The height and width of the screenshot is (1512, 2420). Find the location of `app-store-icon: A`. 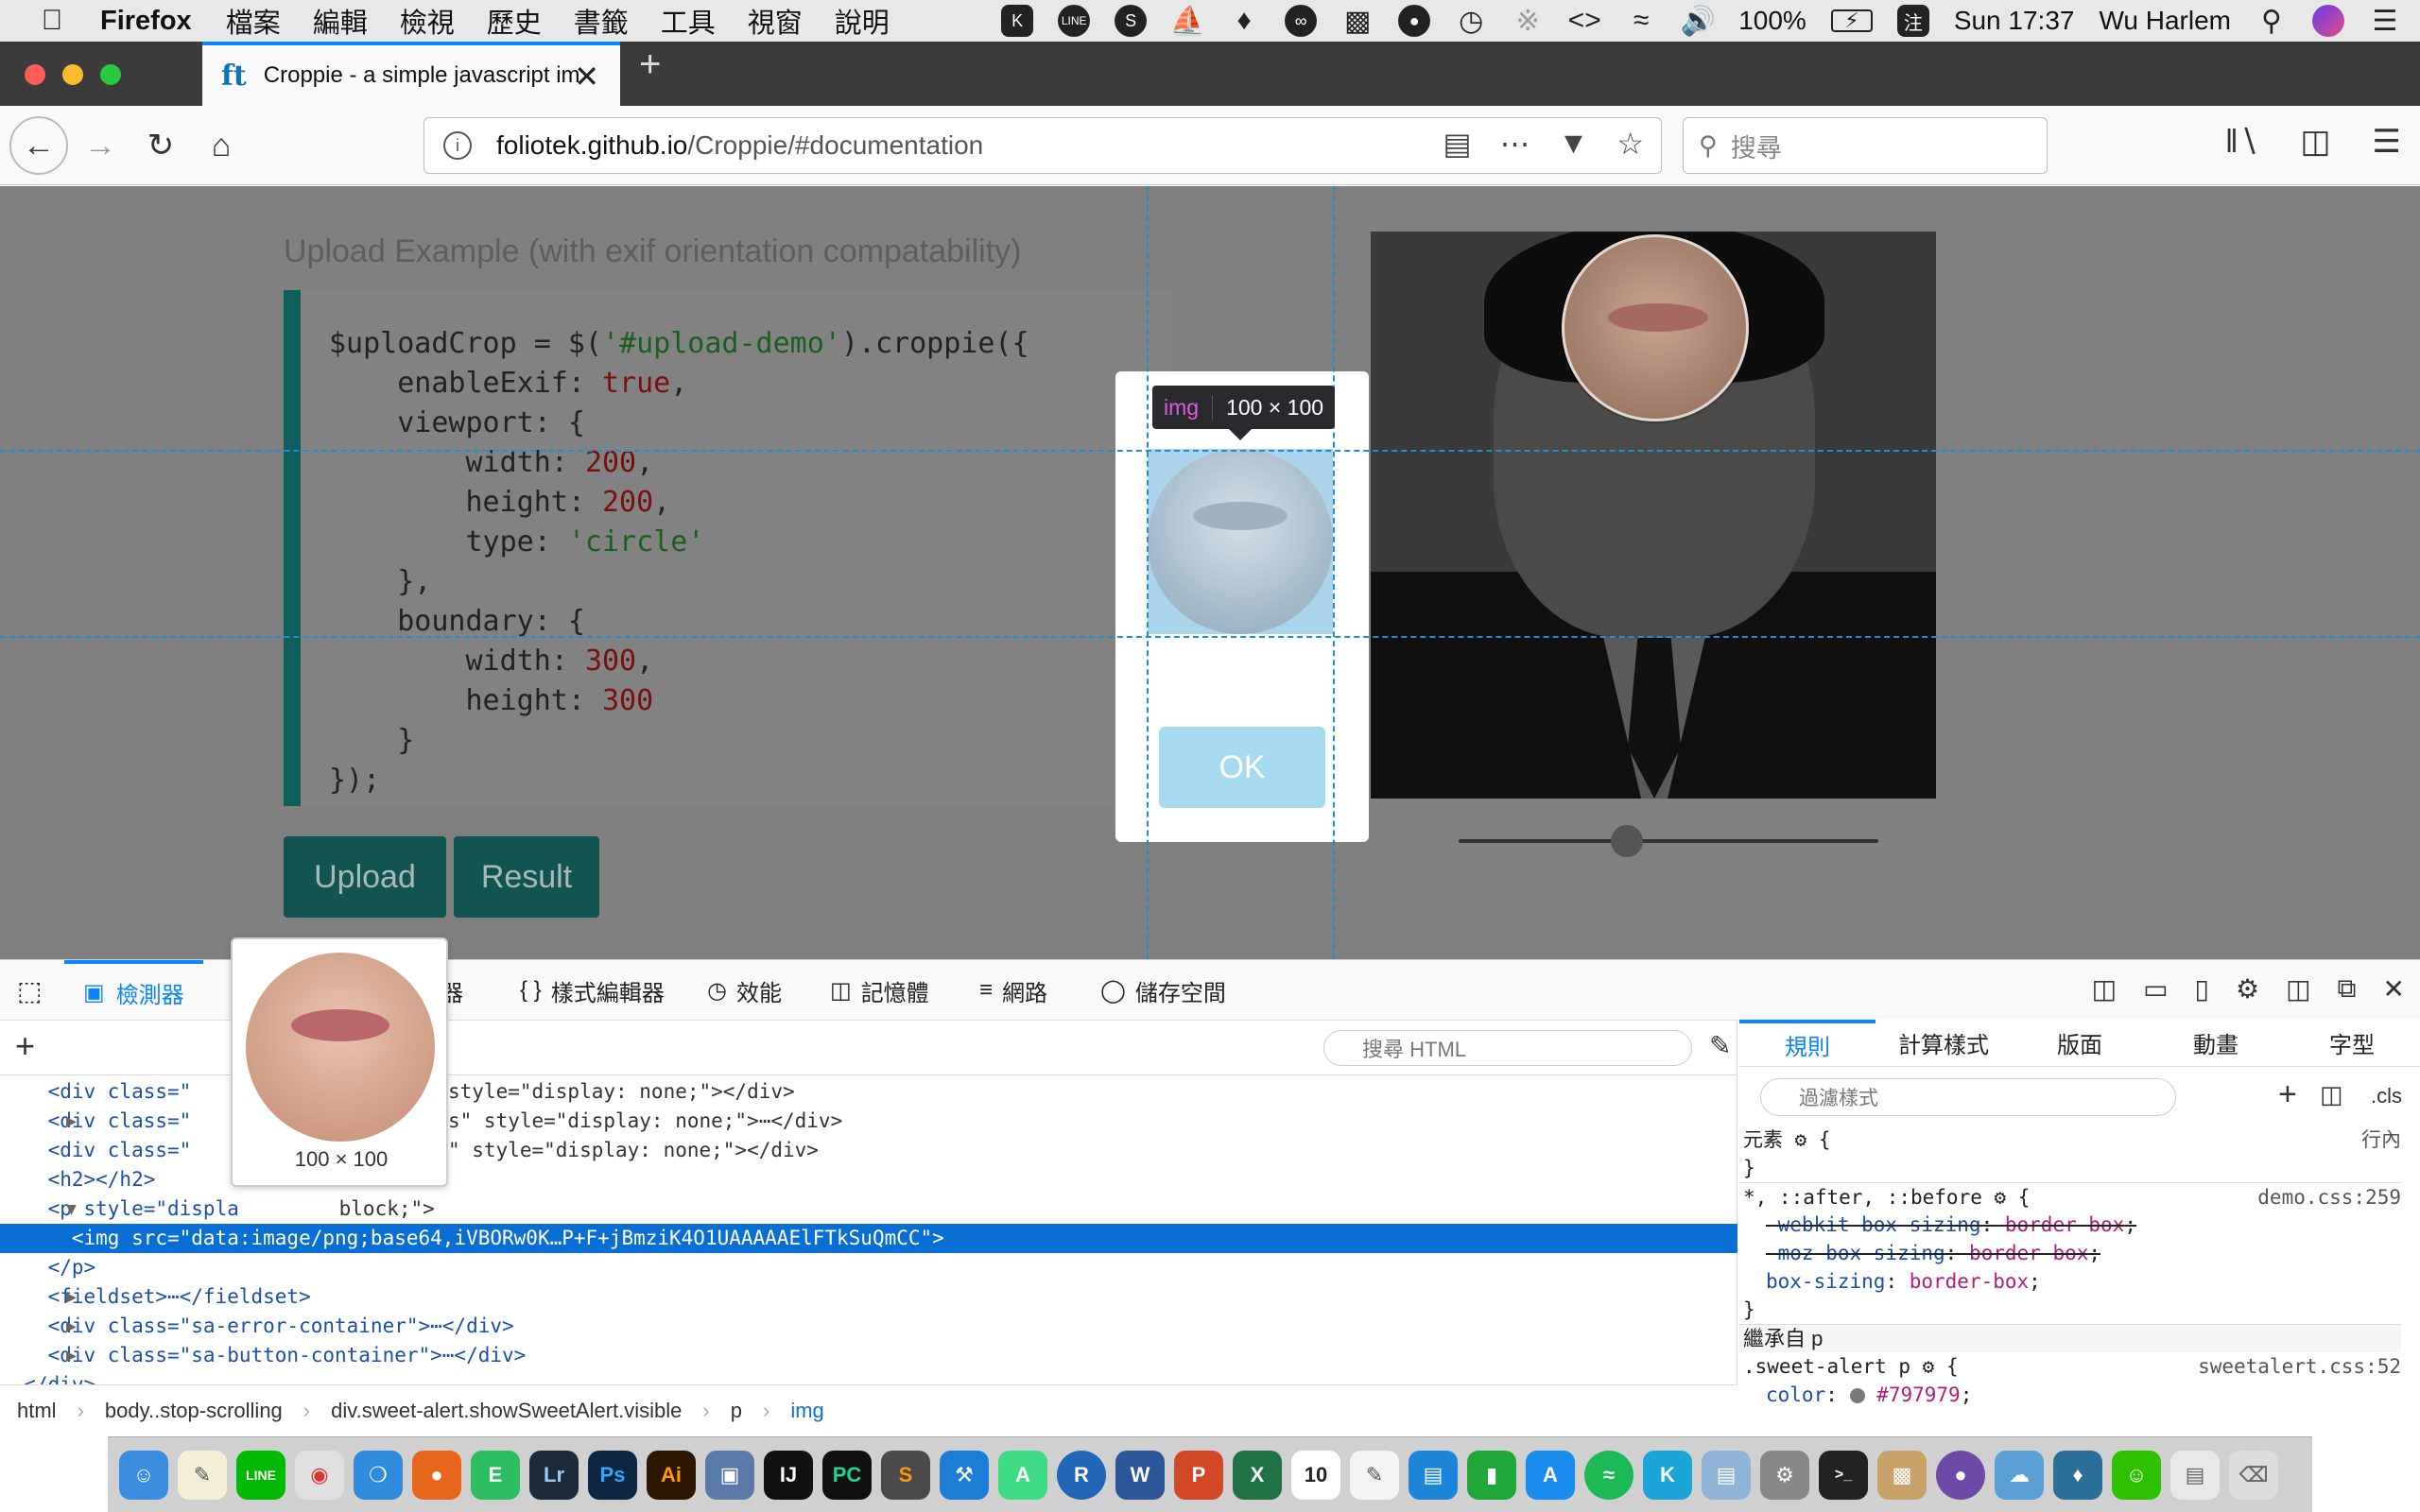

app-store-icon: A is located at coordinates (1551, 1475).